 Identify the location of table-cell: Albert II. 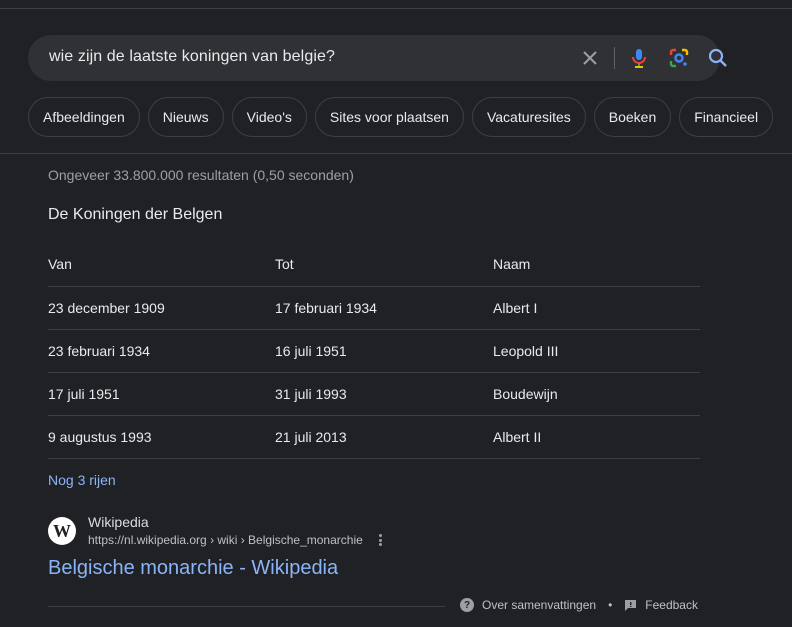
(517, 437).